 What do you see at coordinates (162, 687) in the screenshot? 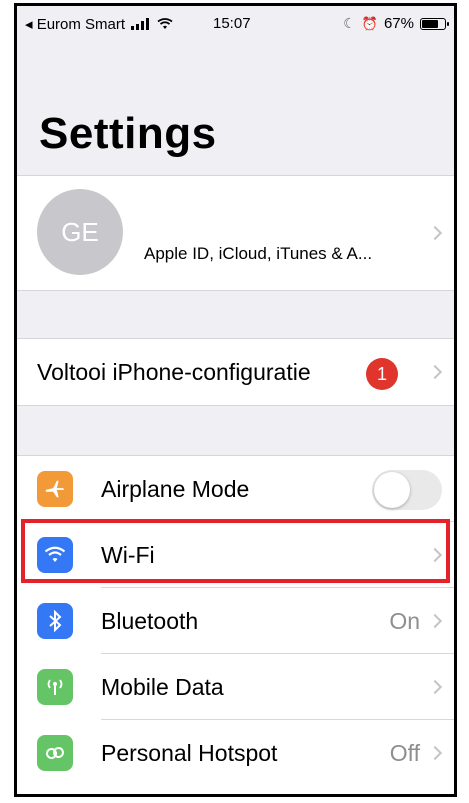
I see `settings-row-label: Mobile Data` at bounding box center [162, 687].